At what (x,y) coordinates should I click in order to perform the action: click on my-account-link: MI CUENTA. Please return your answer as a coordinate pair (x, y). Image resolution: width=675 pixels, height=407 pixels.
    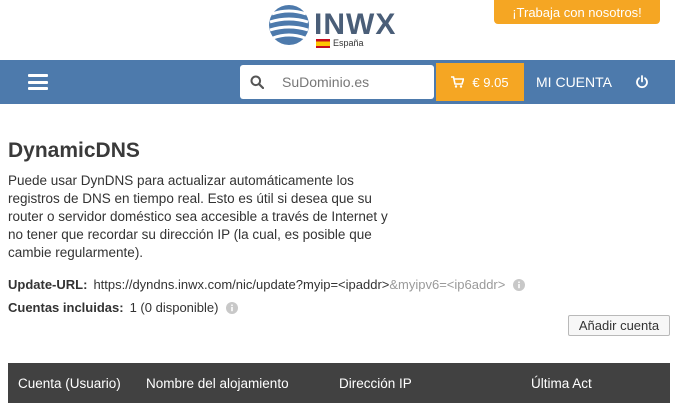
    Looking at the image, I should click on (574, 82).